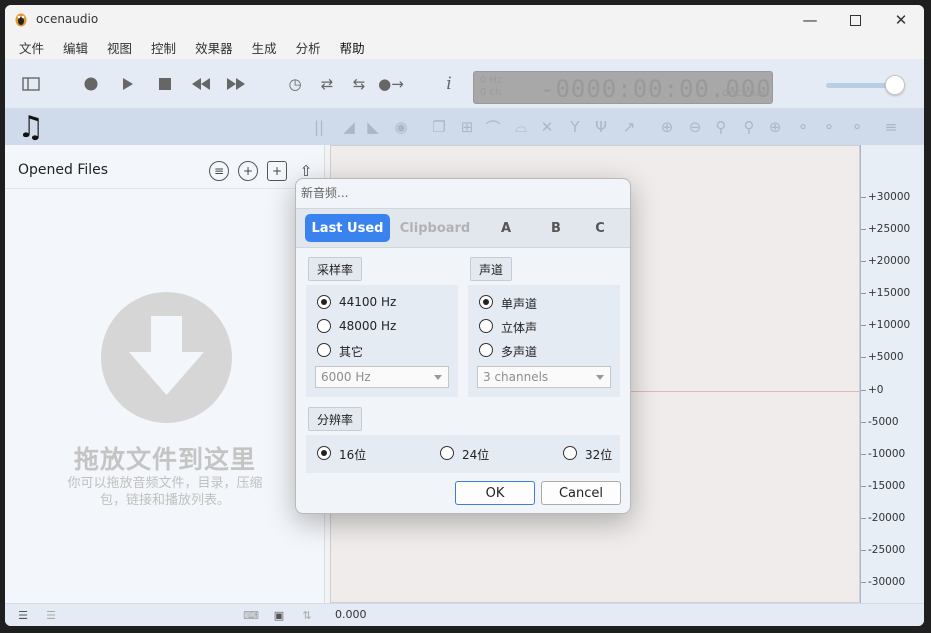 The width and height of the screenshot is (931, 633). Describe the element at coordinates (31, 84) in the screenshot. I see `sidebar-toggle-icon` at that location.